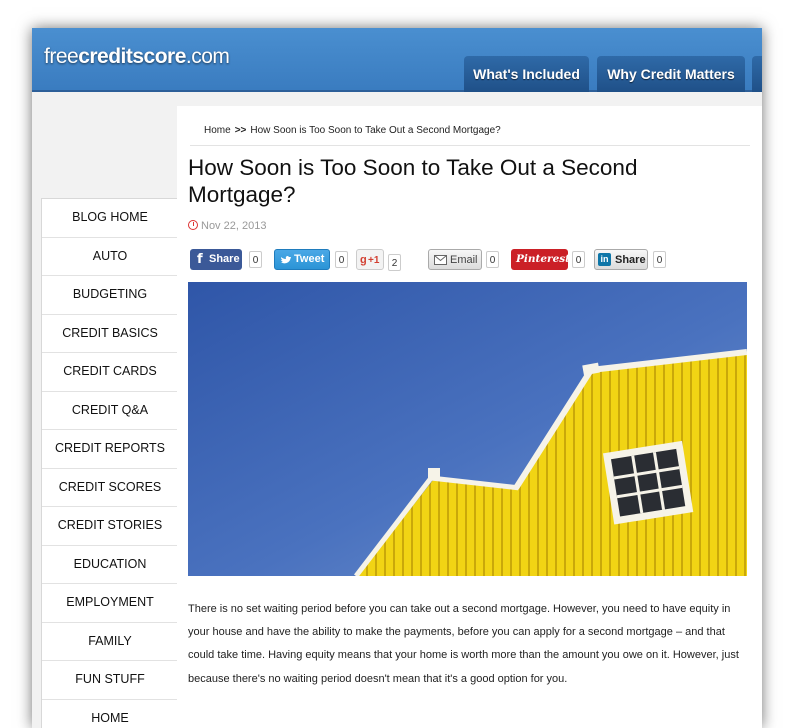 The image size is (798, 728). What do you see at coordinates (757, 74) in the screenshot?
I see `nav-tab-more` at bounding box center [757, 74].